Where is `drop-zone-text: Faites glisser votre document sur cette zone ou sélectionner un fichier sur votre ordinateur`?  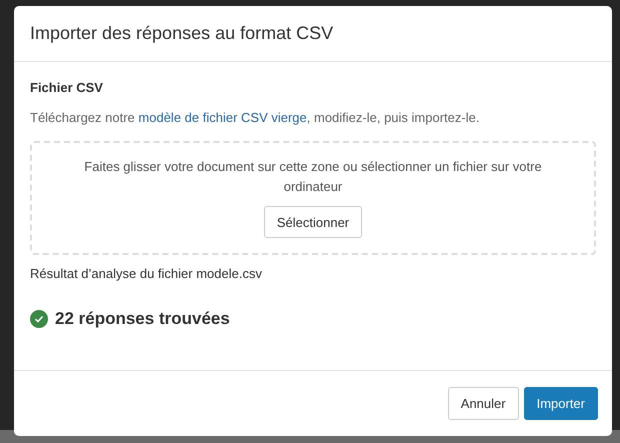 drop-zone-text: Faites glisser votre document sur cette zone ou sélectionner un fichier sur votre ordinateur is located at coordinates (313, 177).